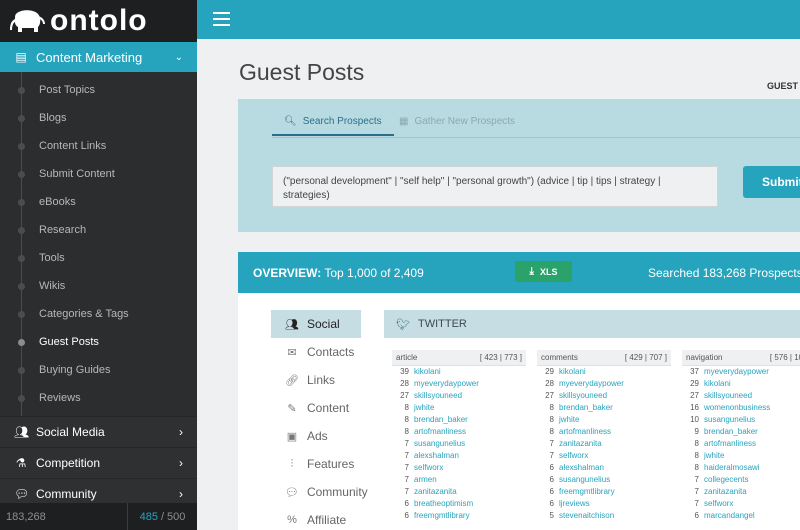  I want to click on results-nav-community: 💬︎ Community, so click(319, 492).